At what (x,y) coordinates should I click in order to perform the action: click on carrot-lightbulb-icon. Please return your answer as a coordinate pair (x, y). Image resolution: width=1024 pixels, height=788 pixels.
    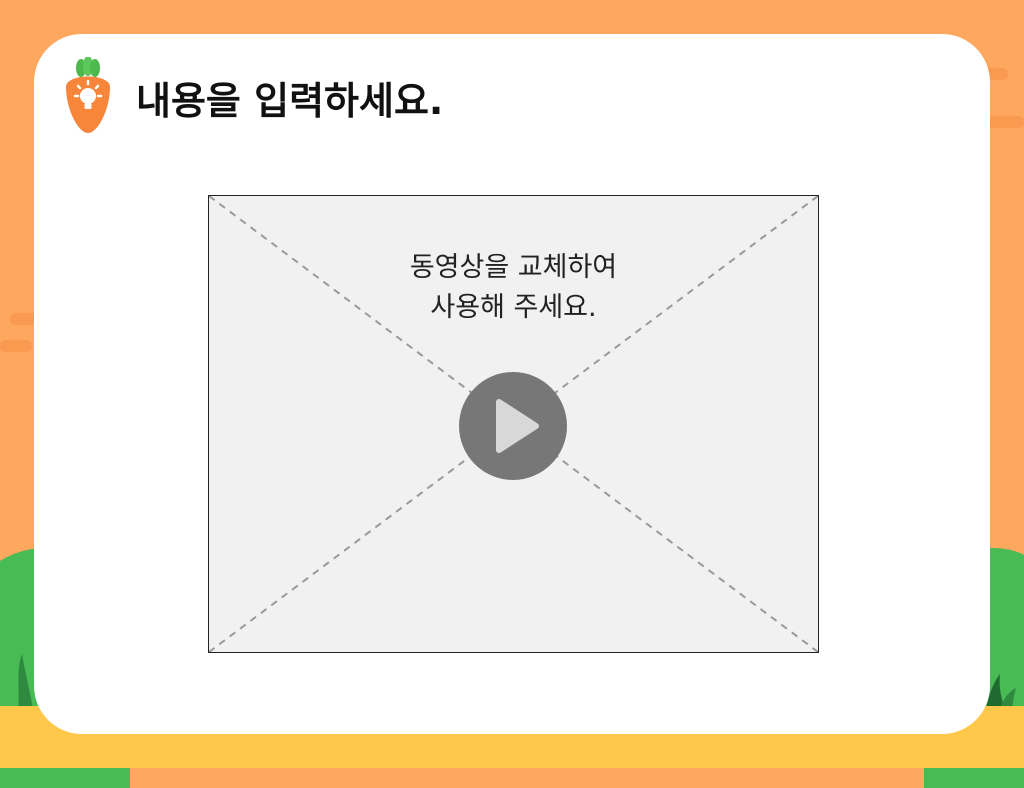
    Looking at the image, I should click on (88, 95).